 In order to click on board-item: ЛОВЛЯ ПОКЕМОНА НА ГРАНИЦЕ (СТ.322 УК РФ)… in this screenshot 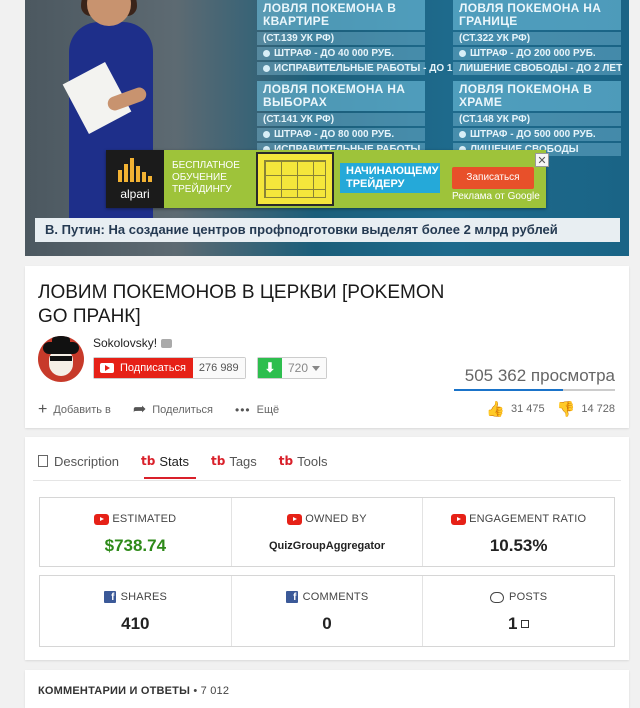, I will do `click(537, 37)`.